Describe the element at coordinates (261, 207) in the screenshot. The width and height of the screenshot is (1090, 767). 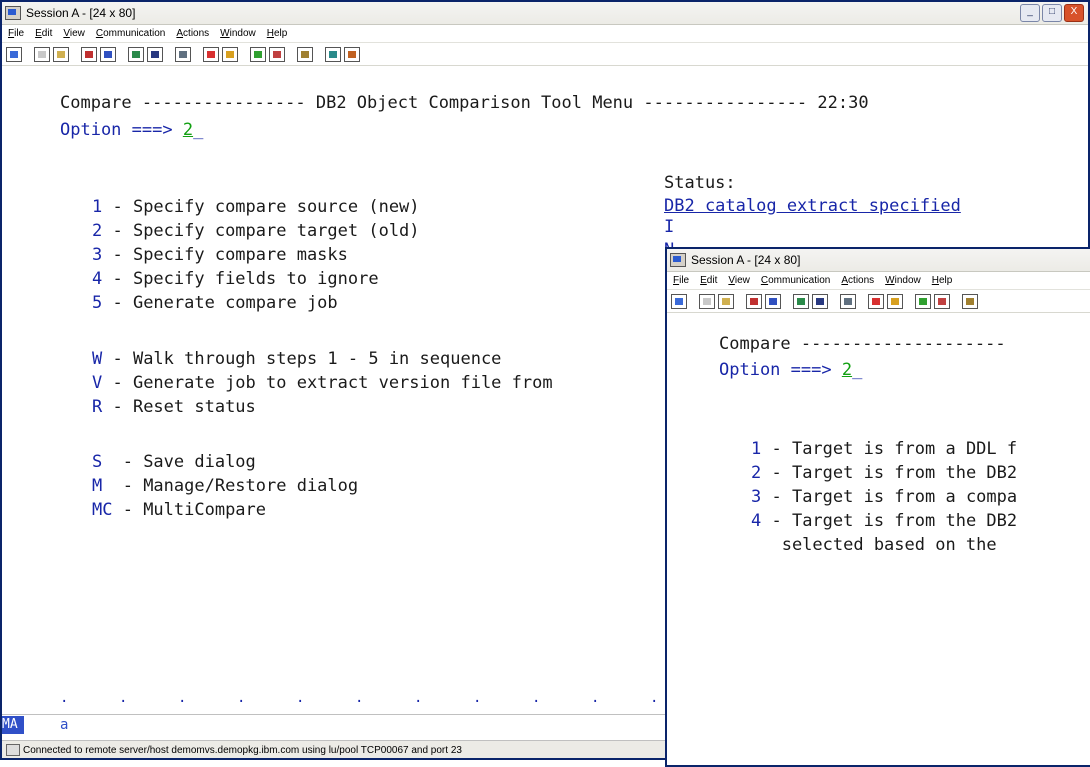
I see `item-text: - Specify compare source (new)` at that location.